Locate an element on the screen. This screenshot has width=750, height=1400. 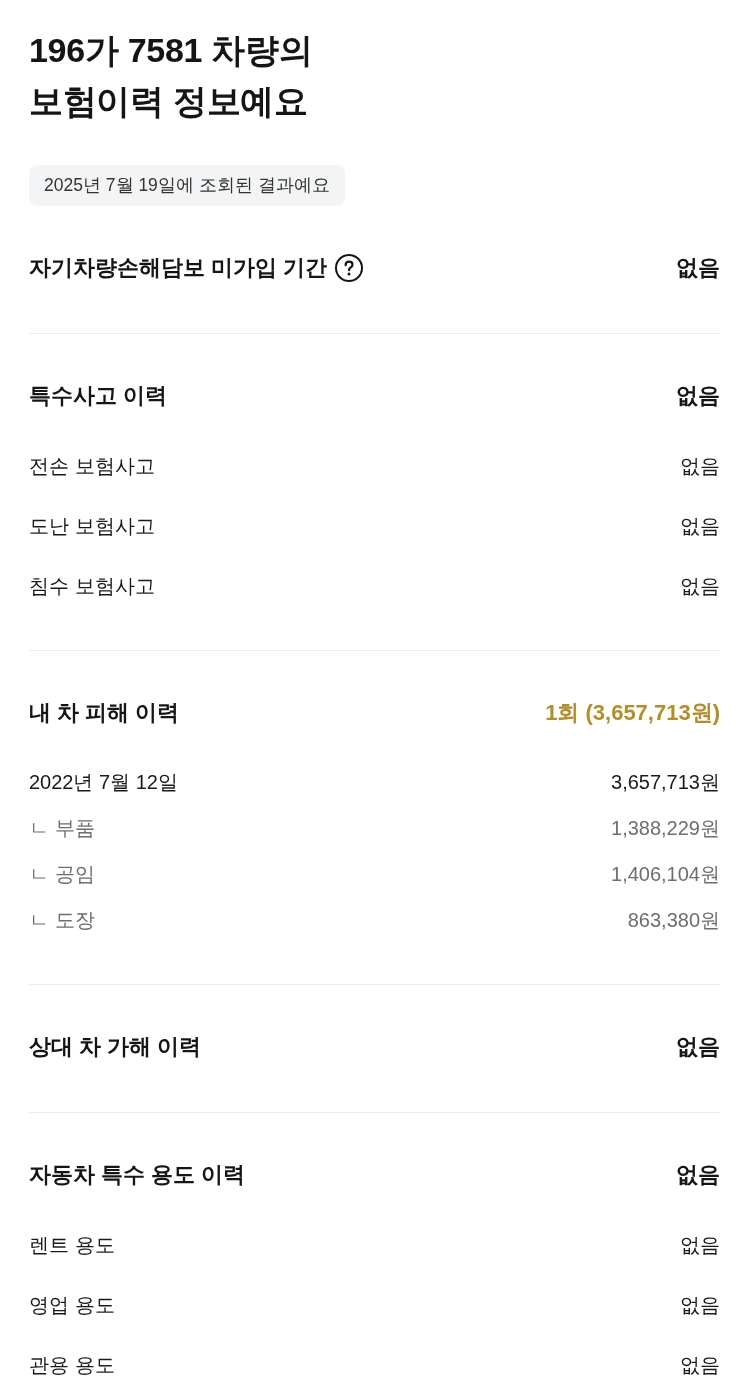
row-value: 3,657,713원 is located at coordinates (665, 782).